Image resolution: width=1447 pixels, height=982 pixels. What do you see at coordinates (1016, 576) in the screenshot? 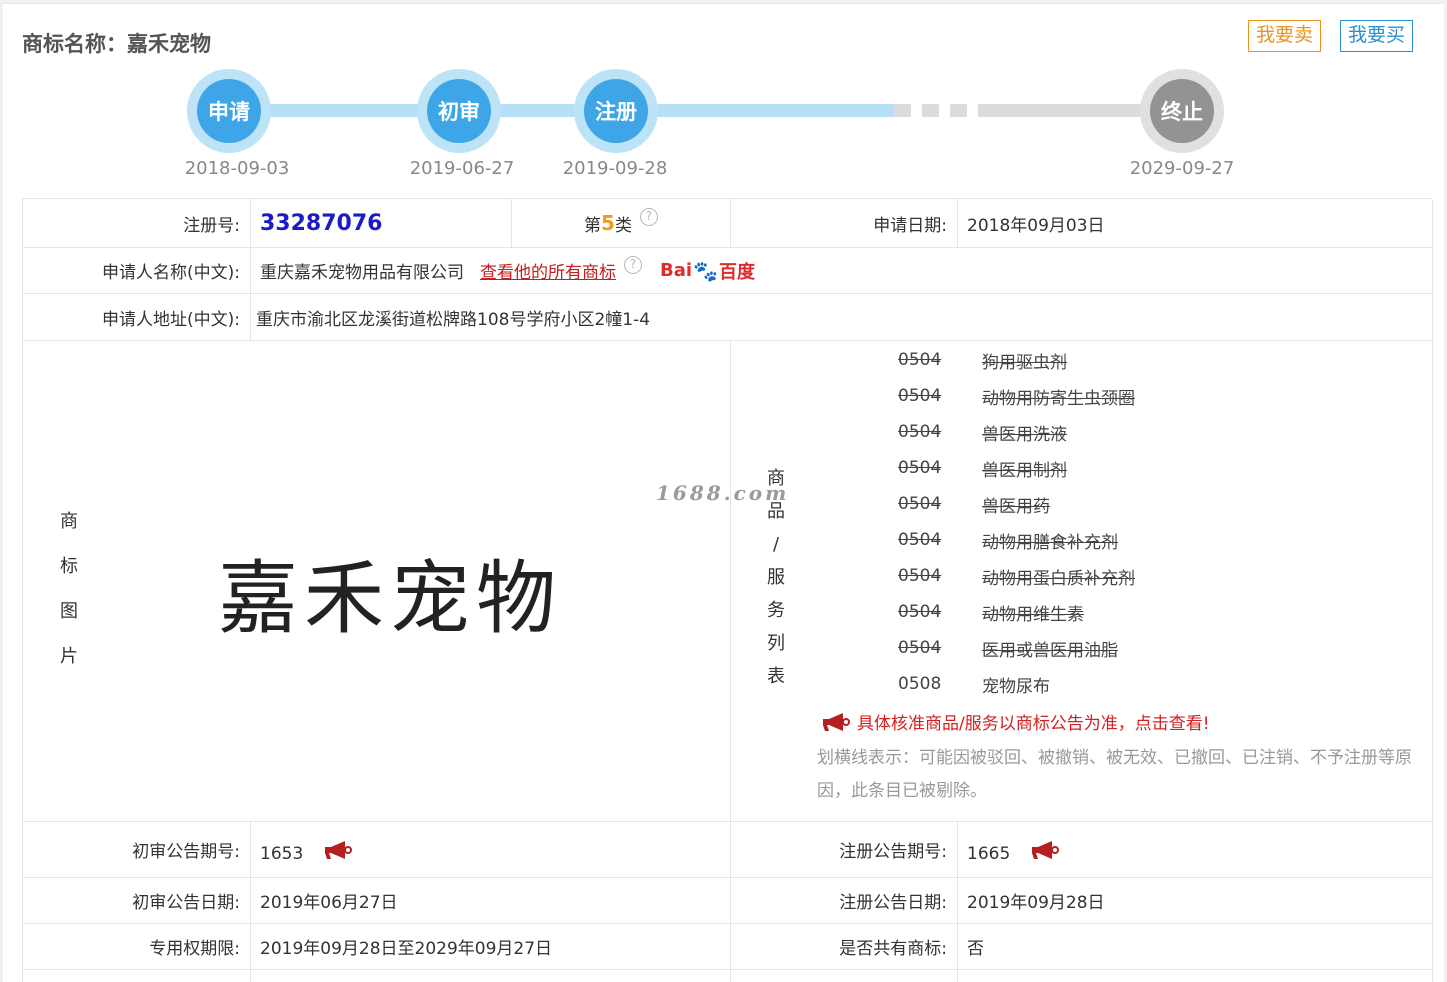
I see `list-item: 0504 动物用蛋白质补充剂` at bounding box center [1016, 576].